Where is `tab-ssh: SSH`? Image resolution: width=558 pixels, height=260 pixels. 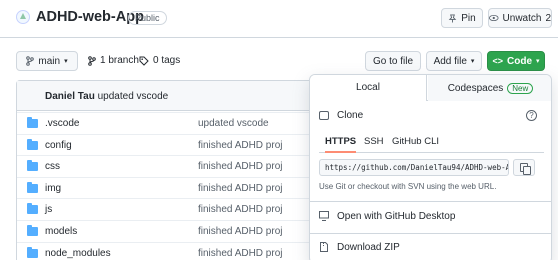
tab-ssh: SSH is located at coordinates (374, 141).